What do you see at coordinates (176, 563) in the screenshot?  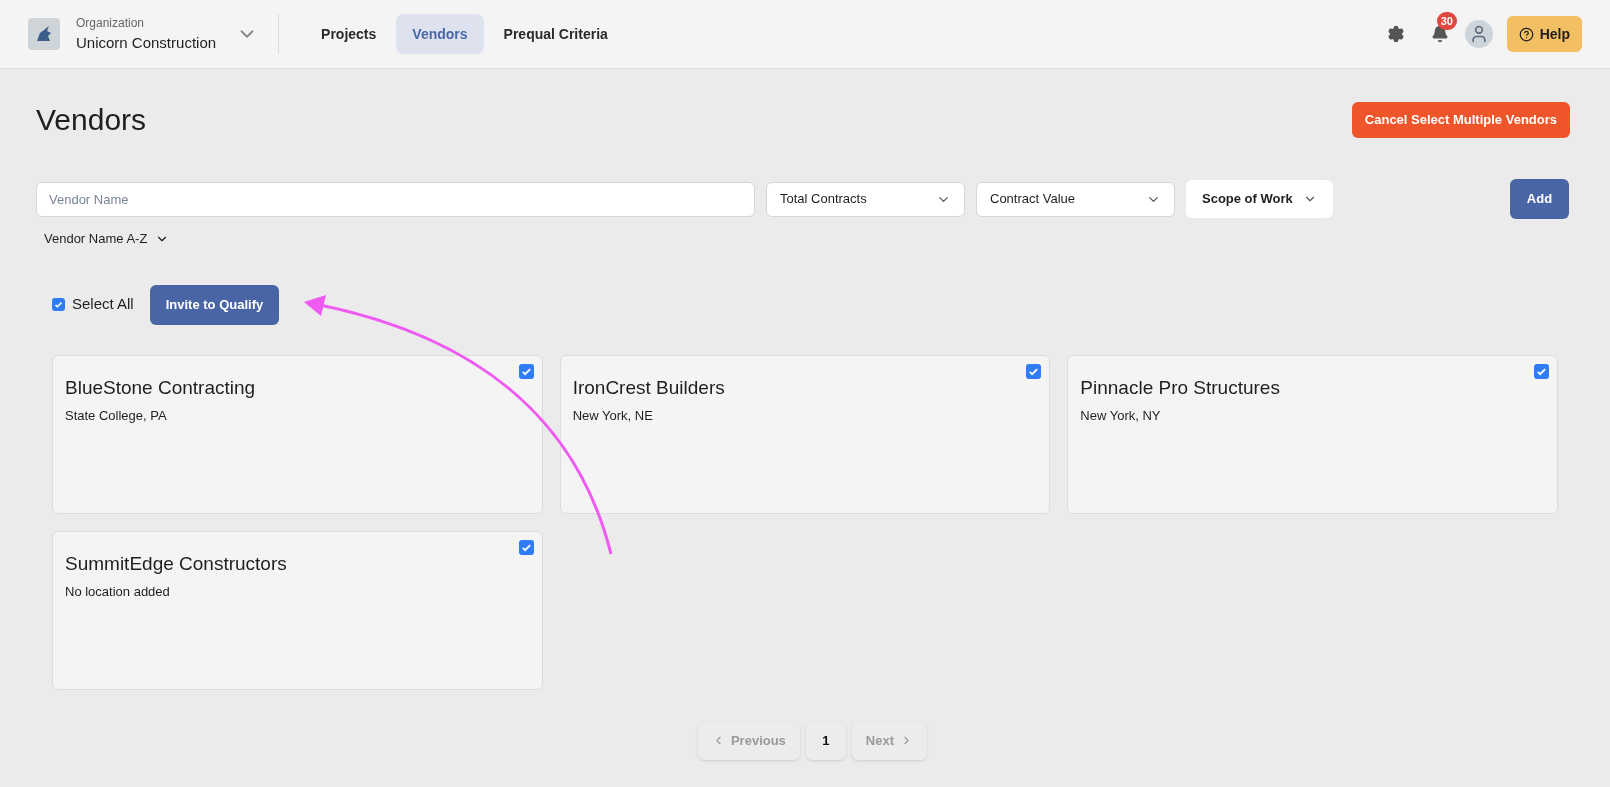 I see `vendor-name: SummitEdge Constructors` at bounding box center [176, 563].